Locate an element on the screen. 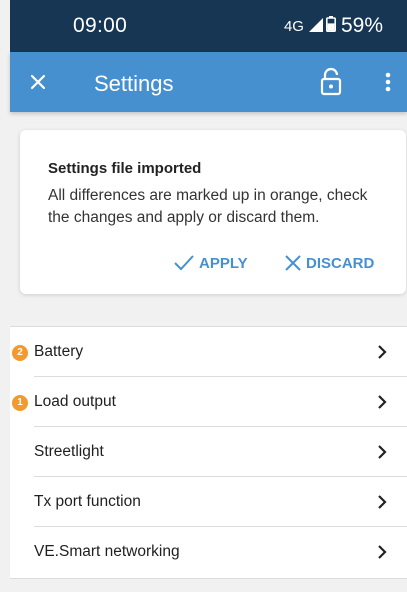 This screenshot has height=592, width=407. battery-icon is located at coordinates (330, 26).